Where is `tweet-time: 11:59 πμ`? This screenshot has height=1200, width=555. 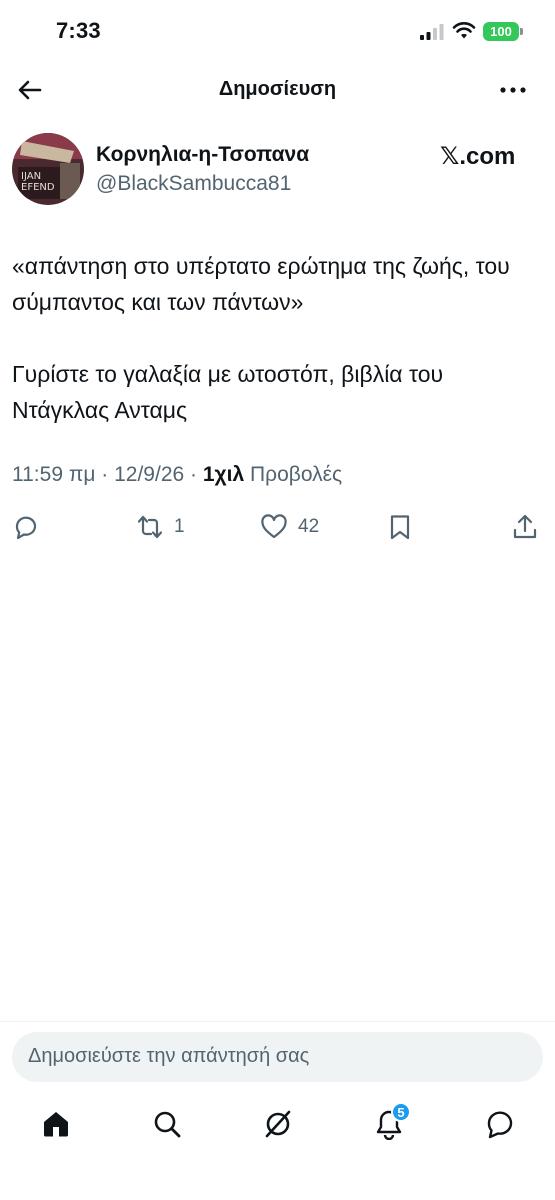
tweet-time: 11:59 πμ is located at coordinates (53, 474).